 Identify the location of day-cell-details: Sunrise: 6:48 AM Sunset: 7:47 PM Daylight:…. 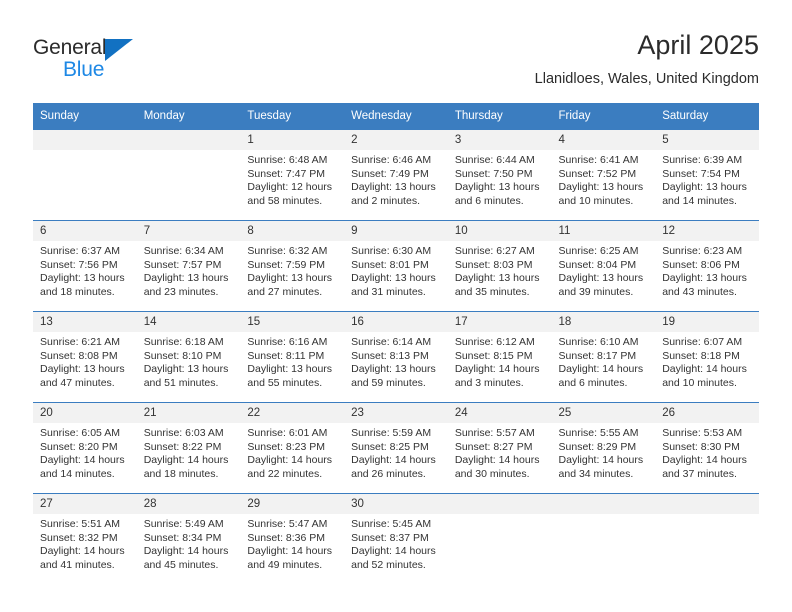
(292, 179).